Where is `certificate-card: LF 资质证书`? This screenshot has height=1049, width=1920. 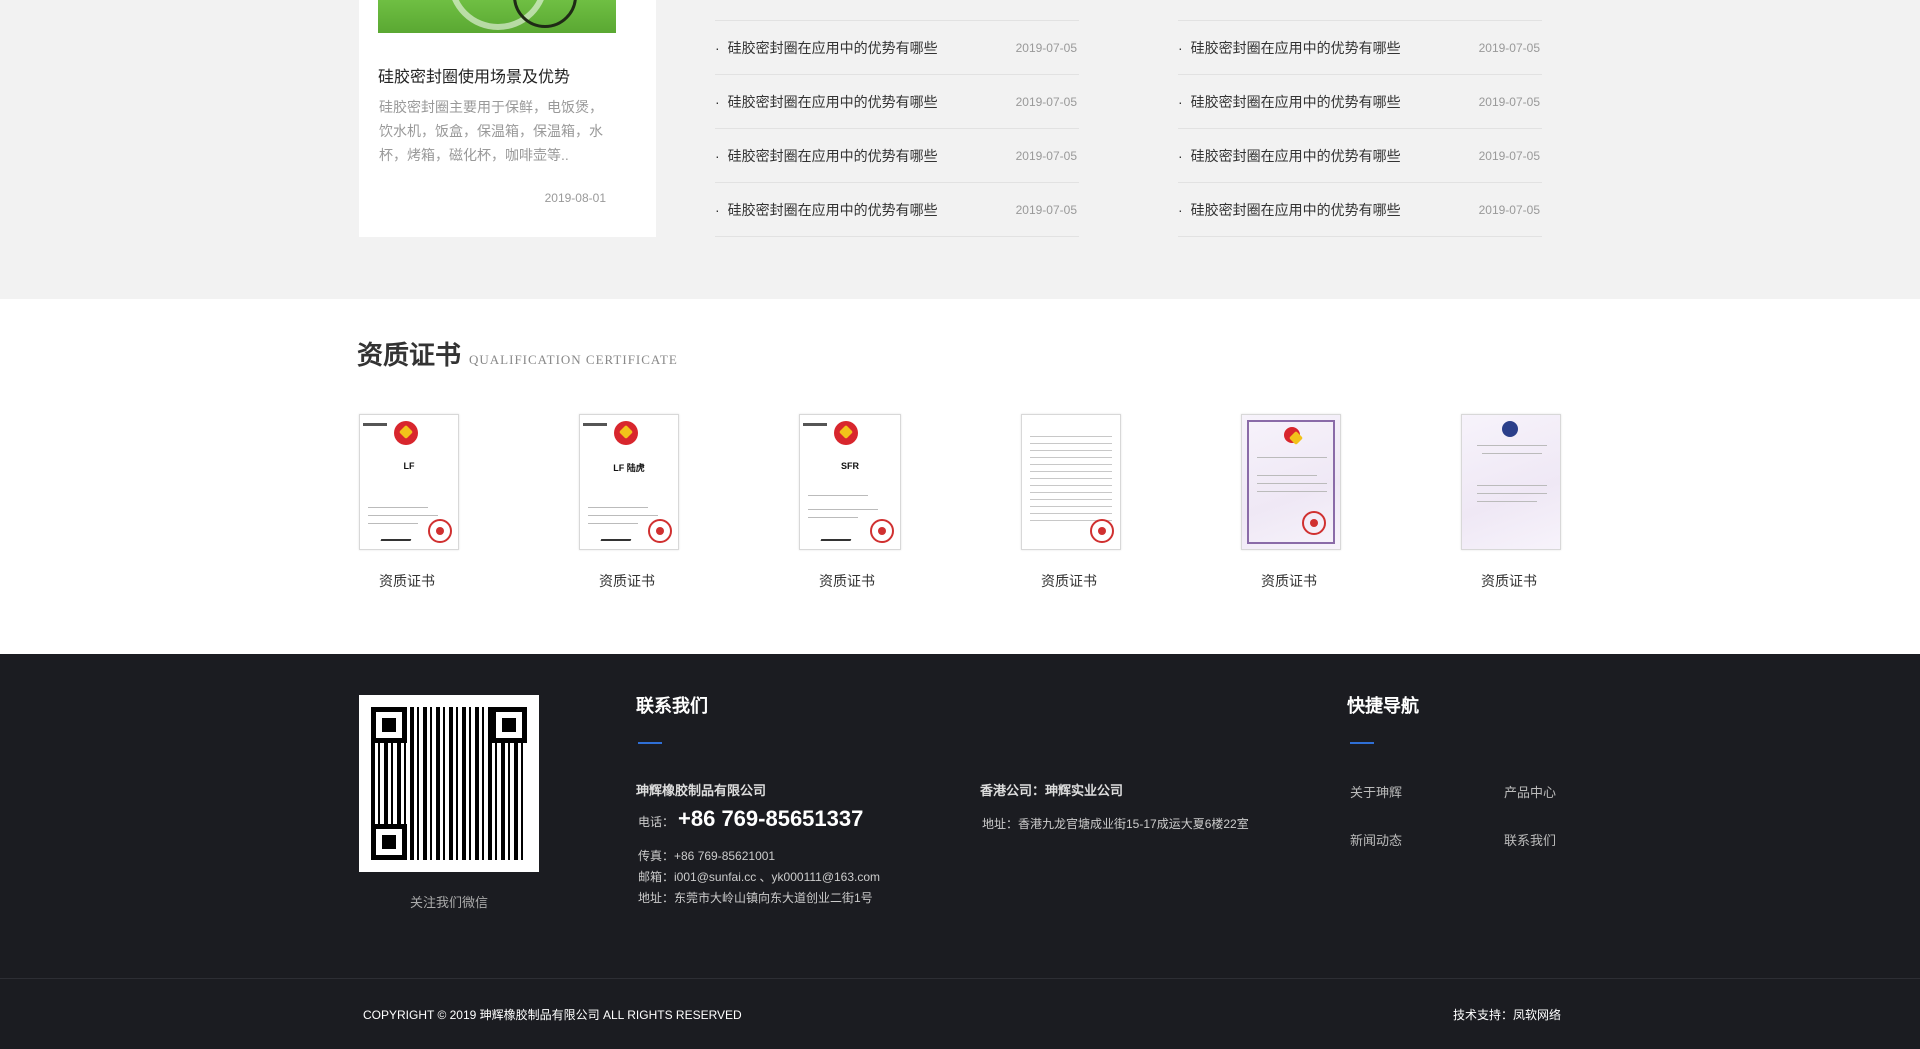 certificate-card: LF 资质证书 is located at coordinates (469, 501).